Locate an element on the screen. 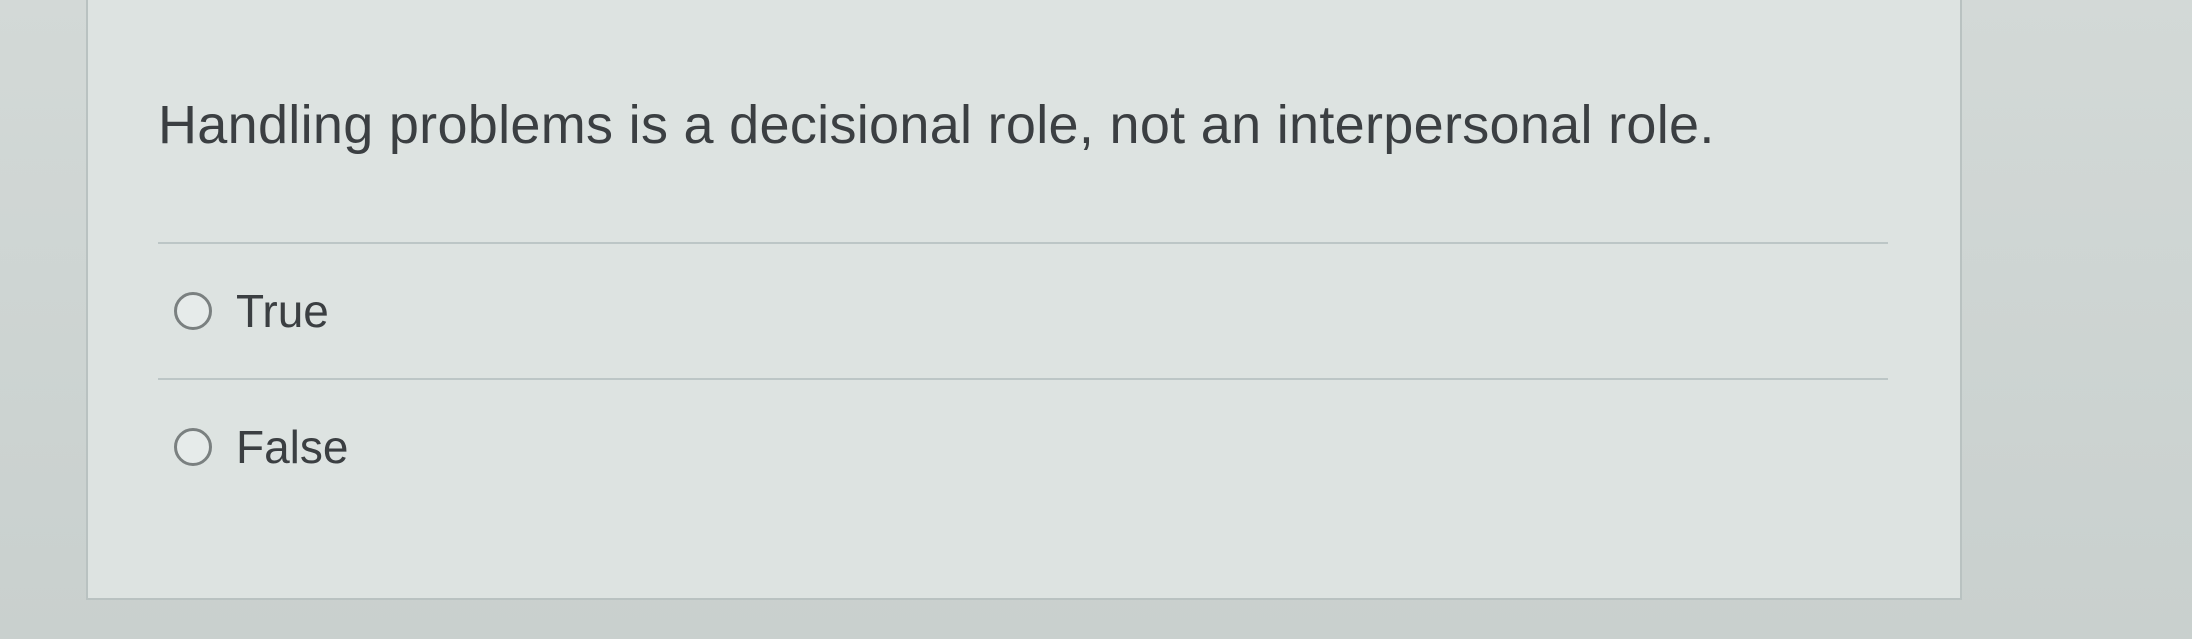 This screenshot has width=2192, height=639. option-true-label: True is located at coordinates (282, 311).